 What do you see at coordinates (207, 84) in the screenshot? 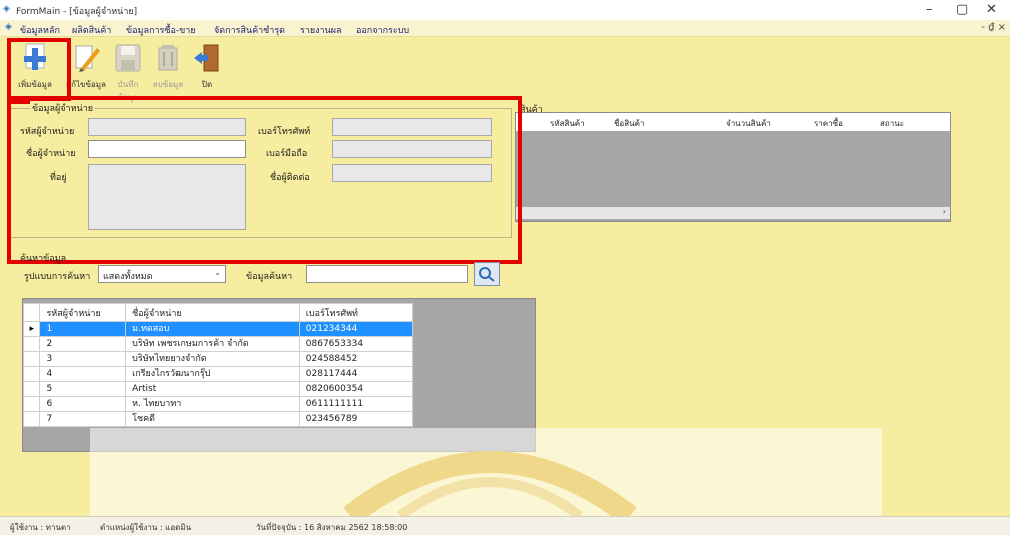
I see `exit-button-label: ปิด` at bounding box center [207, 84].